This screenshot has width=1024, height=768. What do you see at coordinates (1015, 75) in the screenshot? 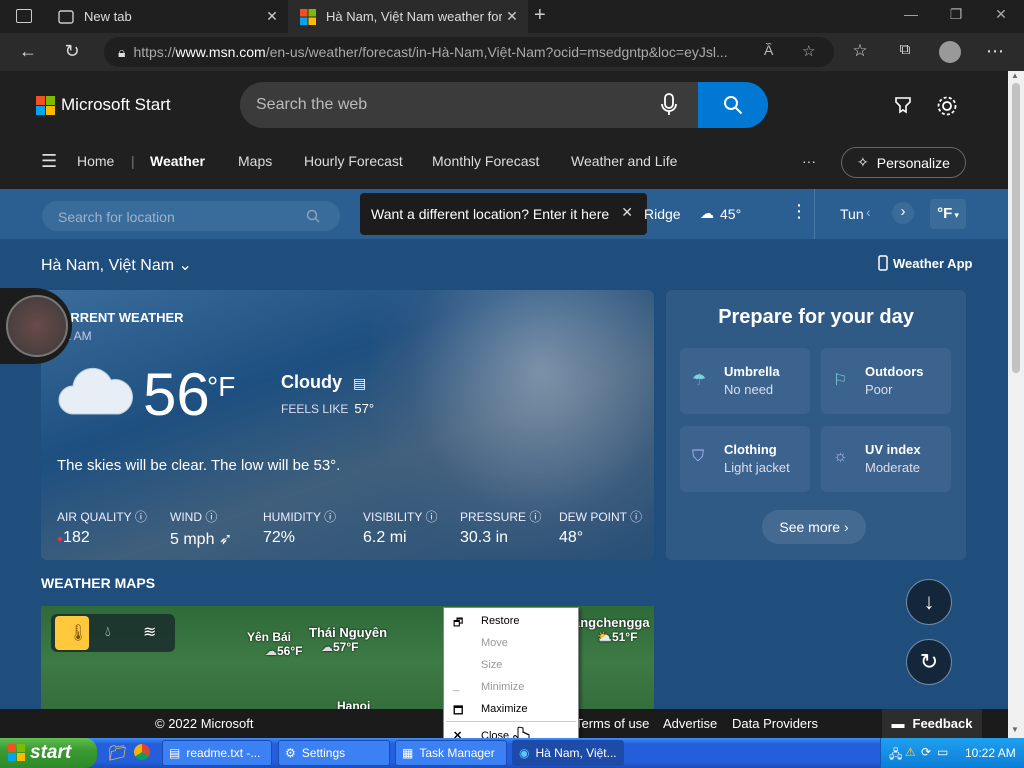
I see `scroll-up-icon: ▲` at bounding box center [1015, 75].